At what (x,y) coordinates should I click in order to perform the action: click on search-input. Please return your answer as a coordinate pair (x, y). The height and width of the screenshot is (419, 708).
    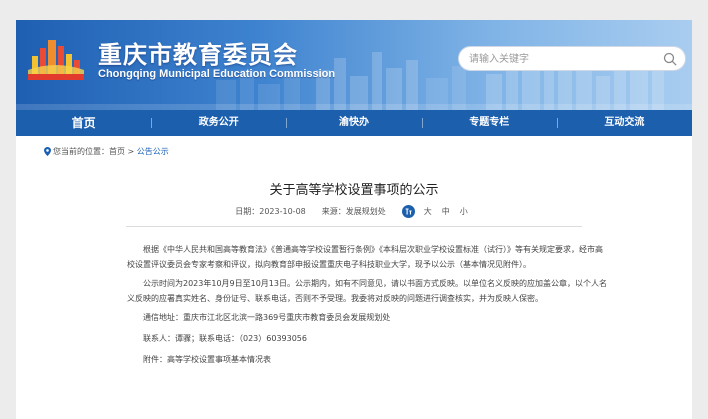
    Looking at the image, I should click on (561, 59).